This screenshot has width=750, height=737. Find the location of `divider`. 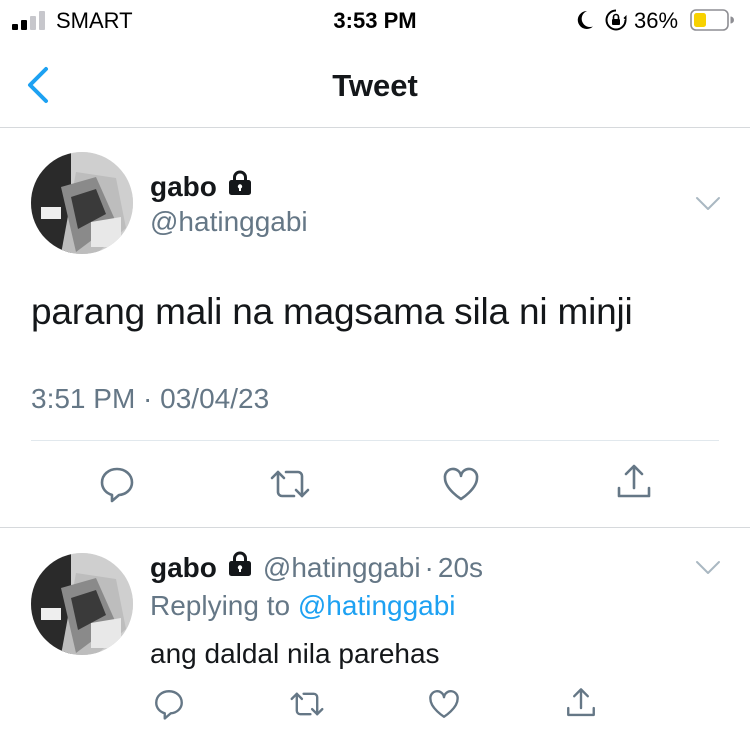

divider is located at coordinates (375, 527).